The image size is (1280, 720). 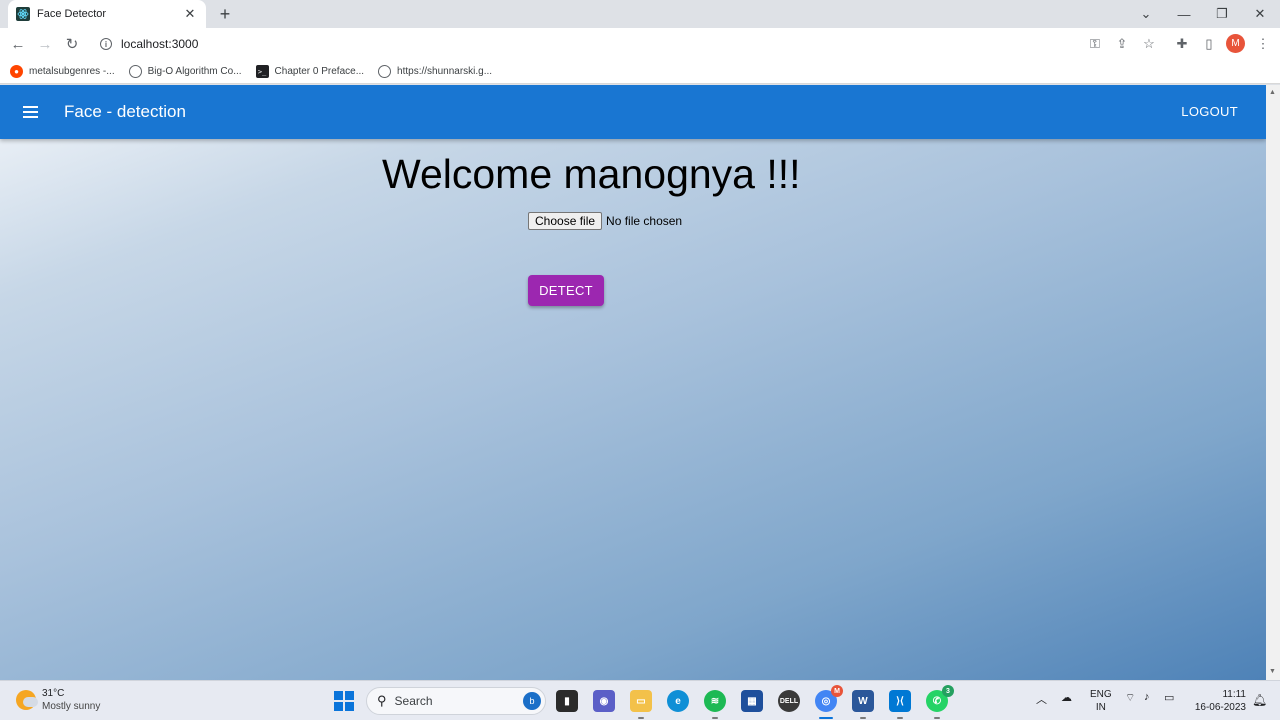 What do you see at coordinates (789, 701) in the screenshot?
I see `dell-icon: DELL` at bounding box center [789, 701].